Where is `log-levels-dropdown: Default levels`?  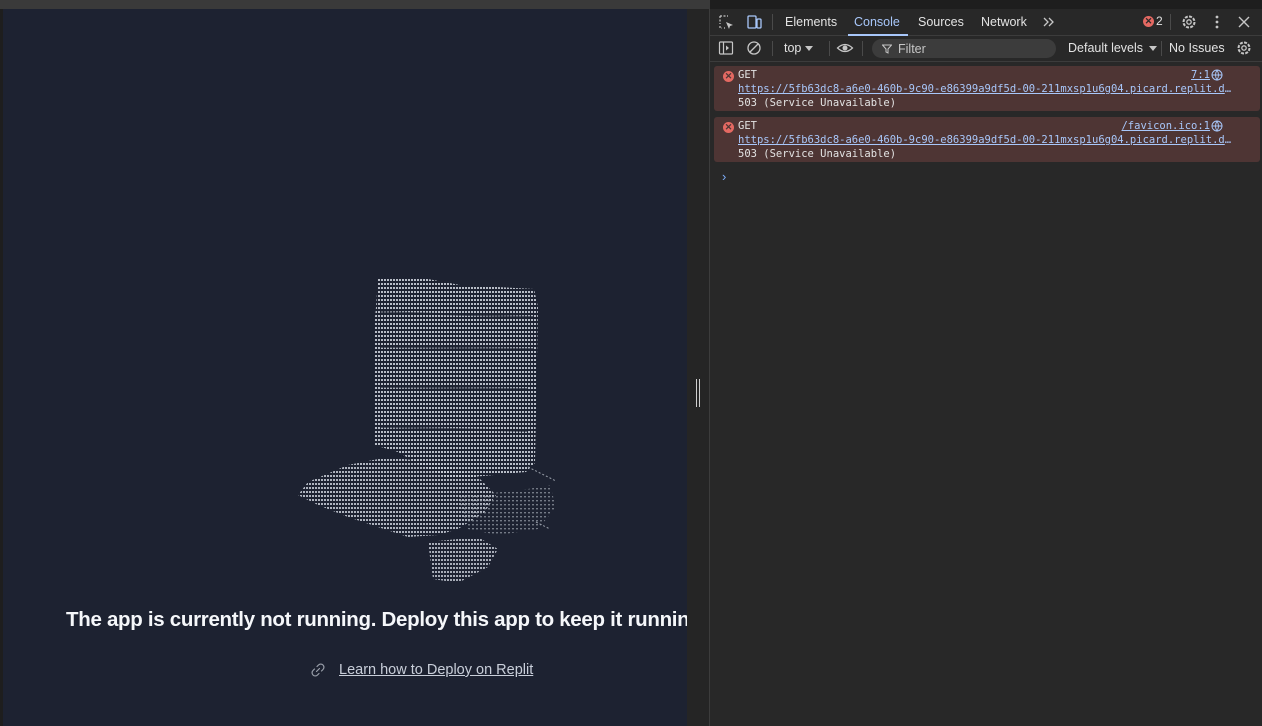 log-levels-dropdown: Default levels is located at coordinates (1113, 48).